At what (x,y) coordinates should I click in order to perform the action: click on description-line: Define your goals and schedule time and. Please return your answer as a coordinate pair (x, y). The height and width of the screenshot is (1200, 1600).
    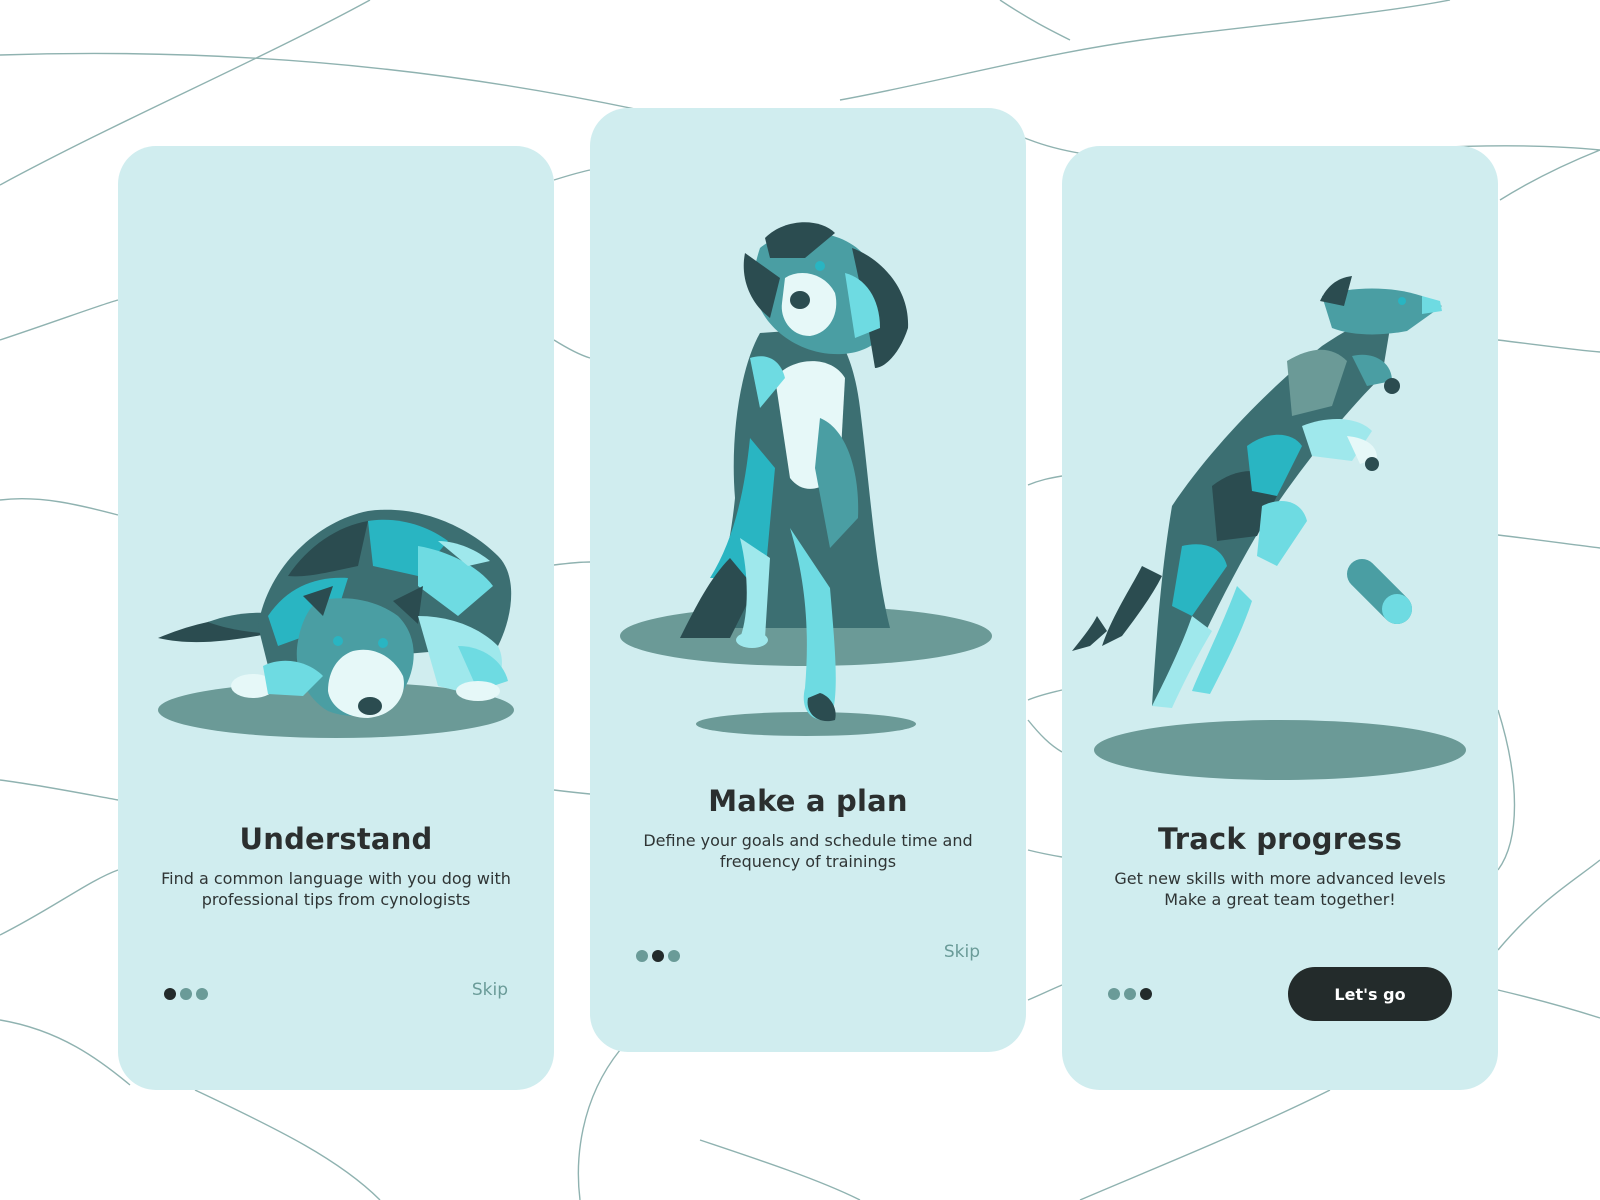
    Looking at the image, I should click on (808, 840).